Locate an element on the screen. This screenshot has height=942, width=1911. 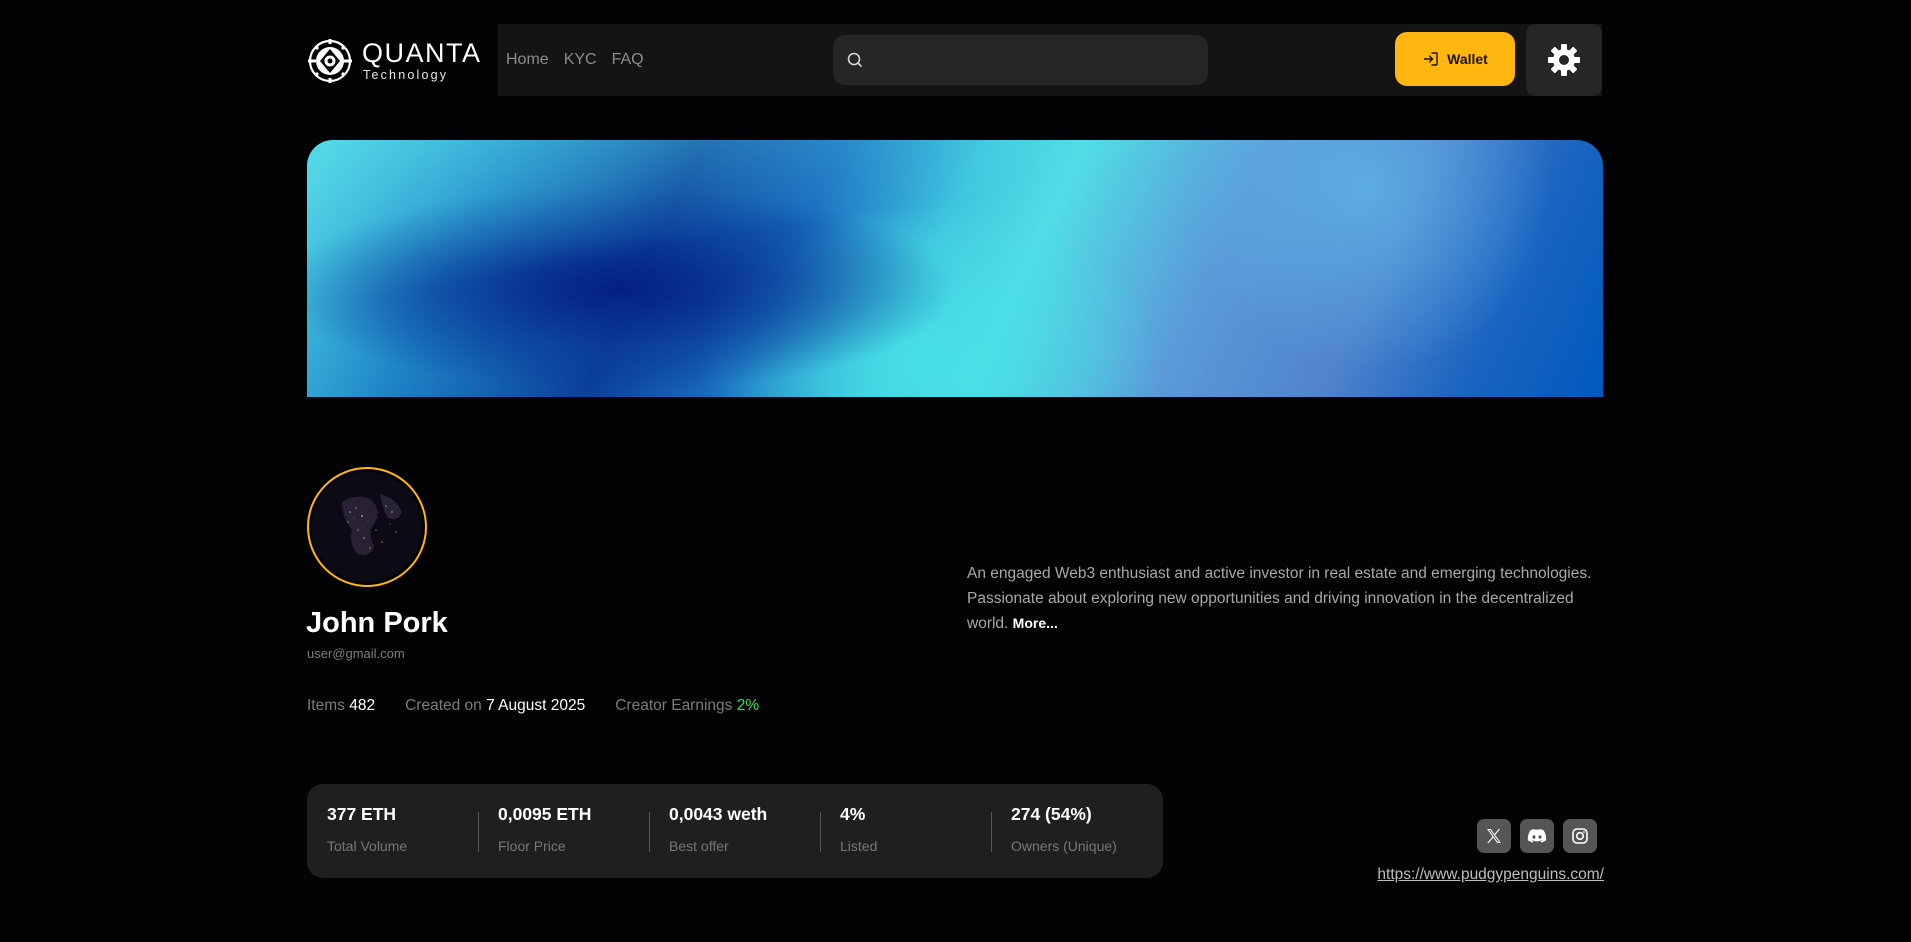
gear-icon is located at coordinates (1564, 60).